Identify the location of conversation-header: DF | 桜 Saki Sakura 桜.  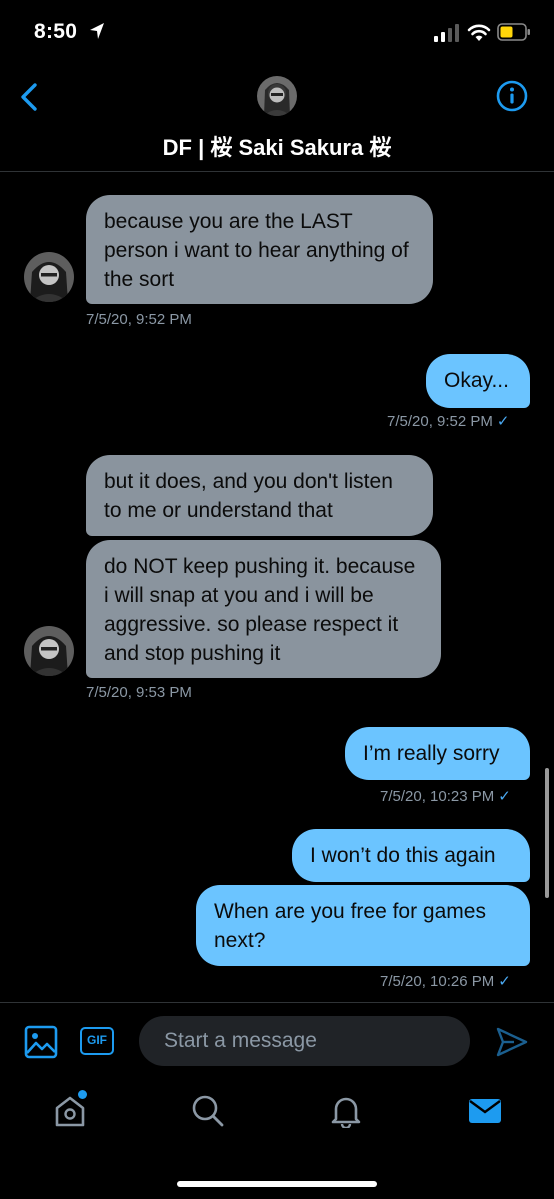
(277, 117).